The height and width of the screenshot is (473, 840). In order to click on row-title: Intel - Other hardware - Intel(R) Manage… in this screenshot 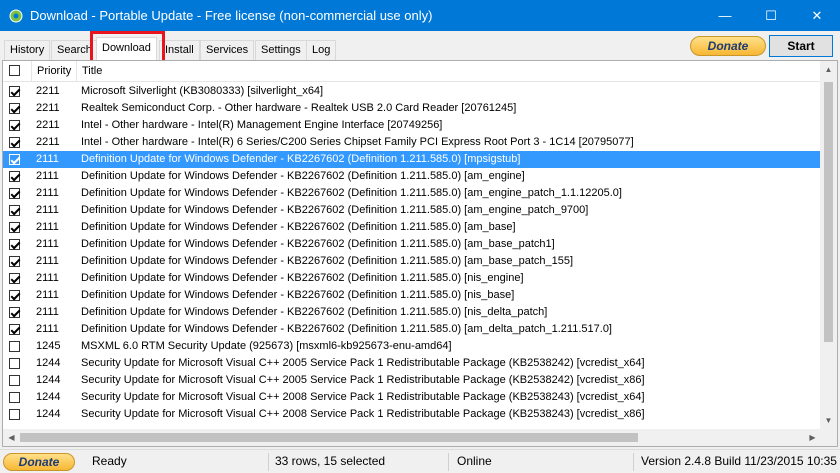, I will do `click(262, 125)`.